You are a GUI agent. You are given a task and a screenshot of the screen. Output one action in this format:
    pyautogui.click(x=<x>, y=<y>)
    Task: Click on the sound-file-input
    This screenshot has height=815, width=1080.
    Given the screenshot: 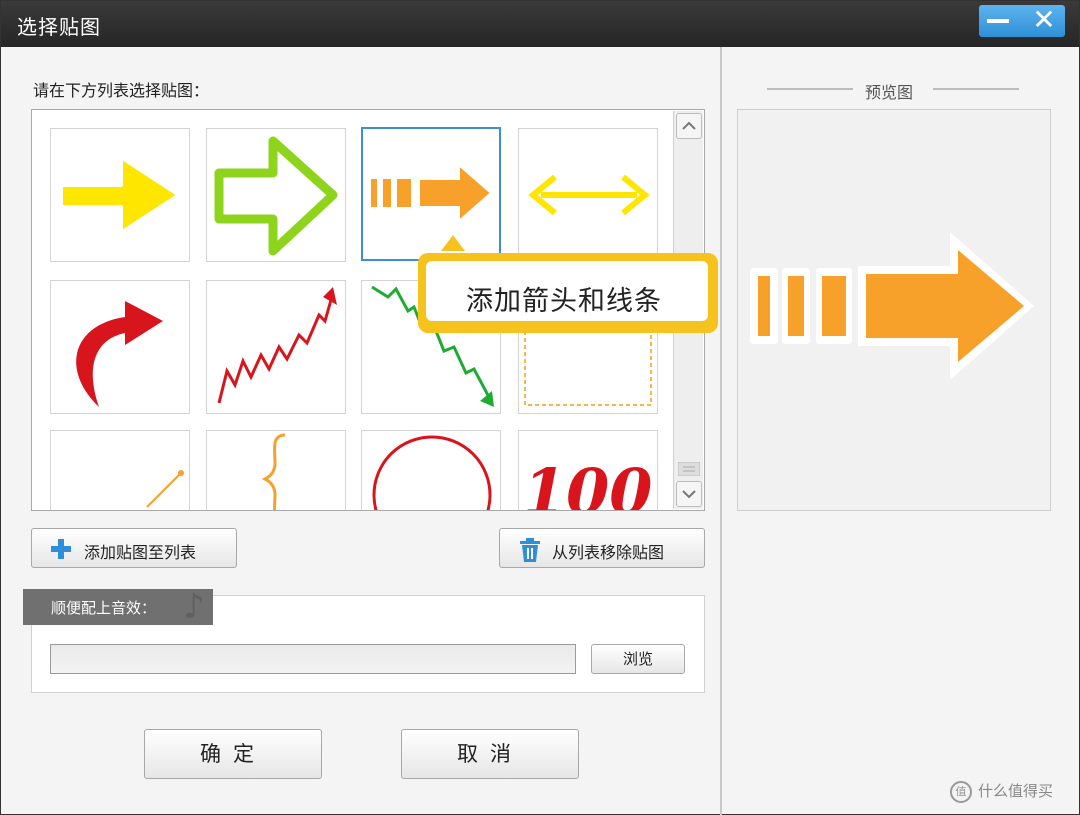 What is the action you would take?
    pyautogui.click(x=313, y=659)
    